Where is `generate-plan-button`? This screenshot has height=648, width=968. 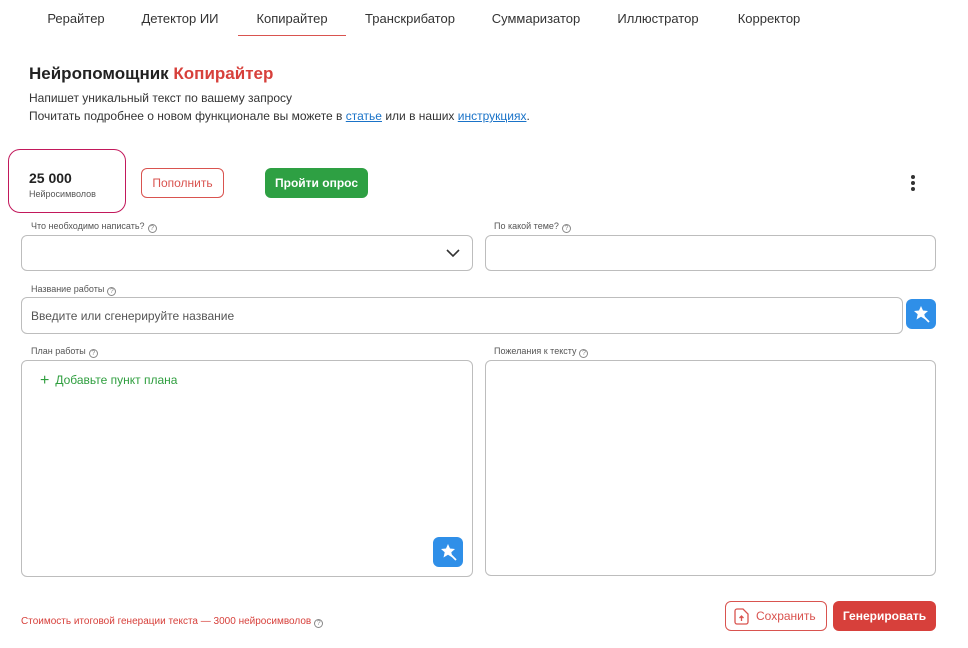
generate-plan-button is located at coordinates (448, 552).